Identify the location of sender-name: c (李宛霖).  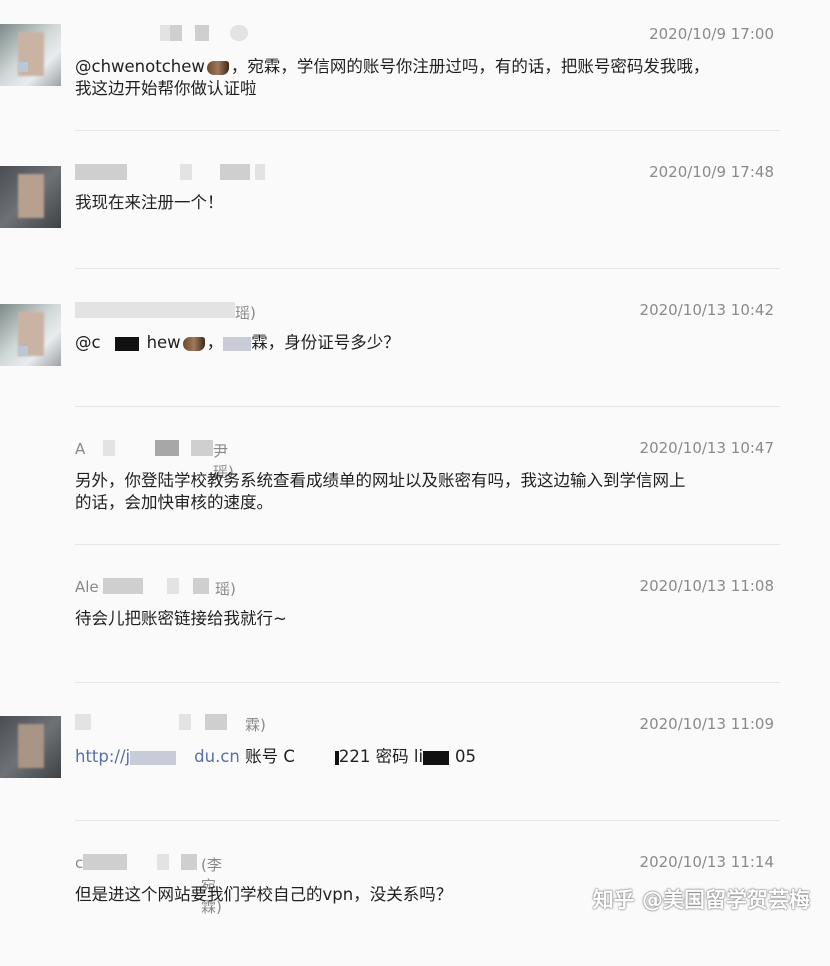
(148, 885).